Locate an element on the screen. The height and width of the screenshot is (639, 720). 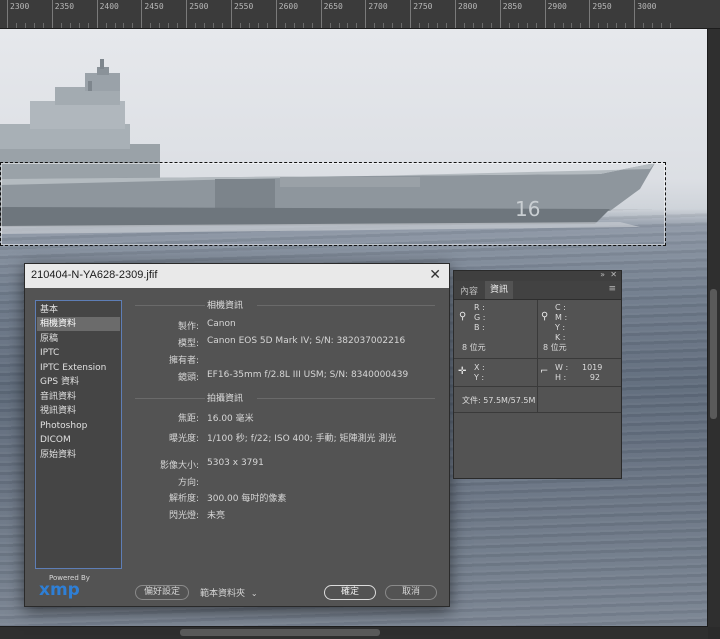
ruler-tick: 2500 is located at coordinates (197, 14).